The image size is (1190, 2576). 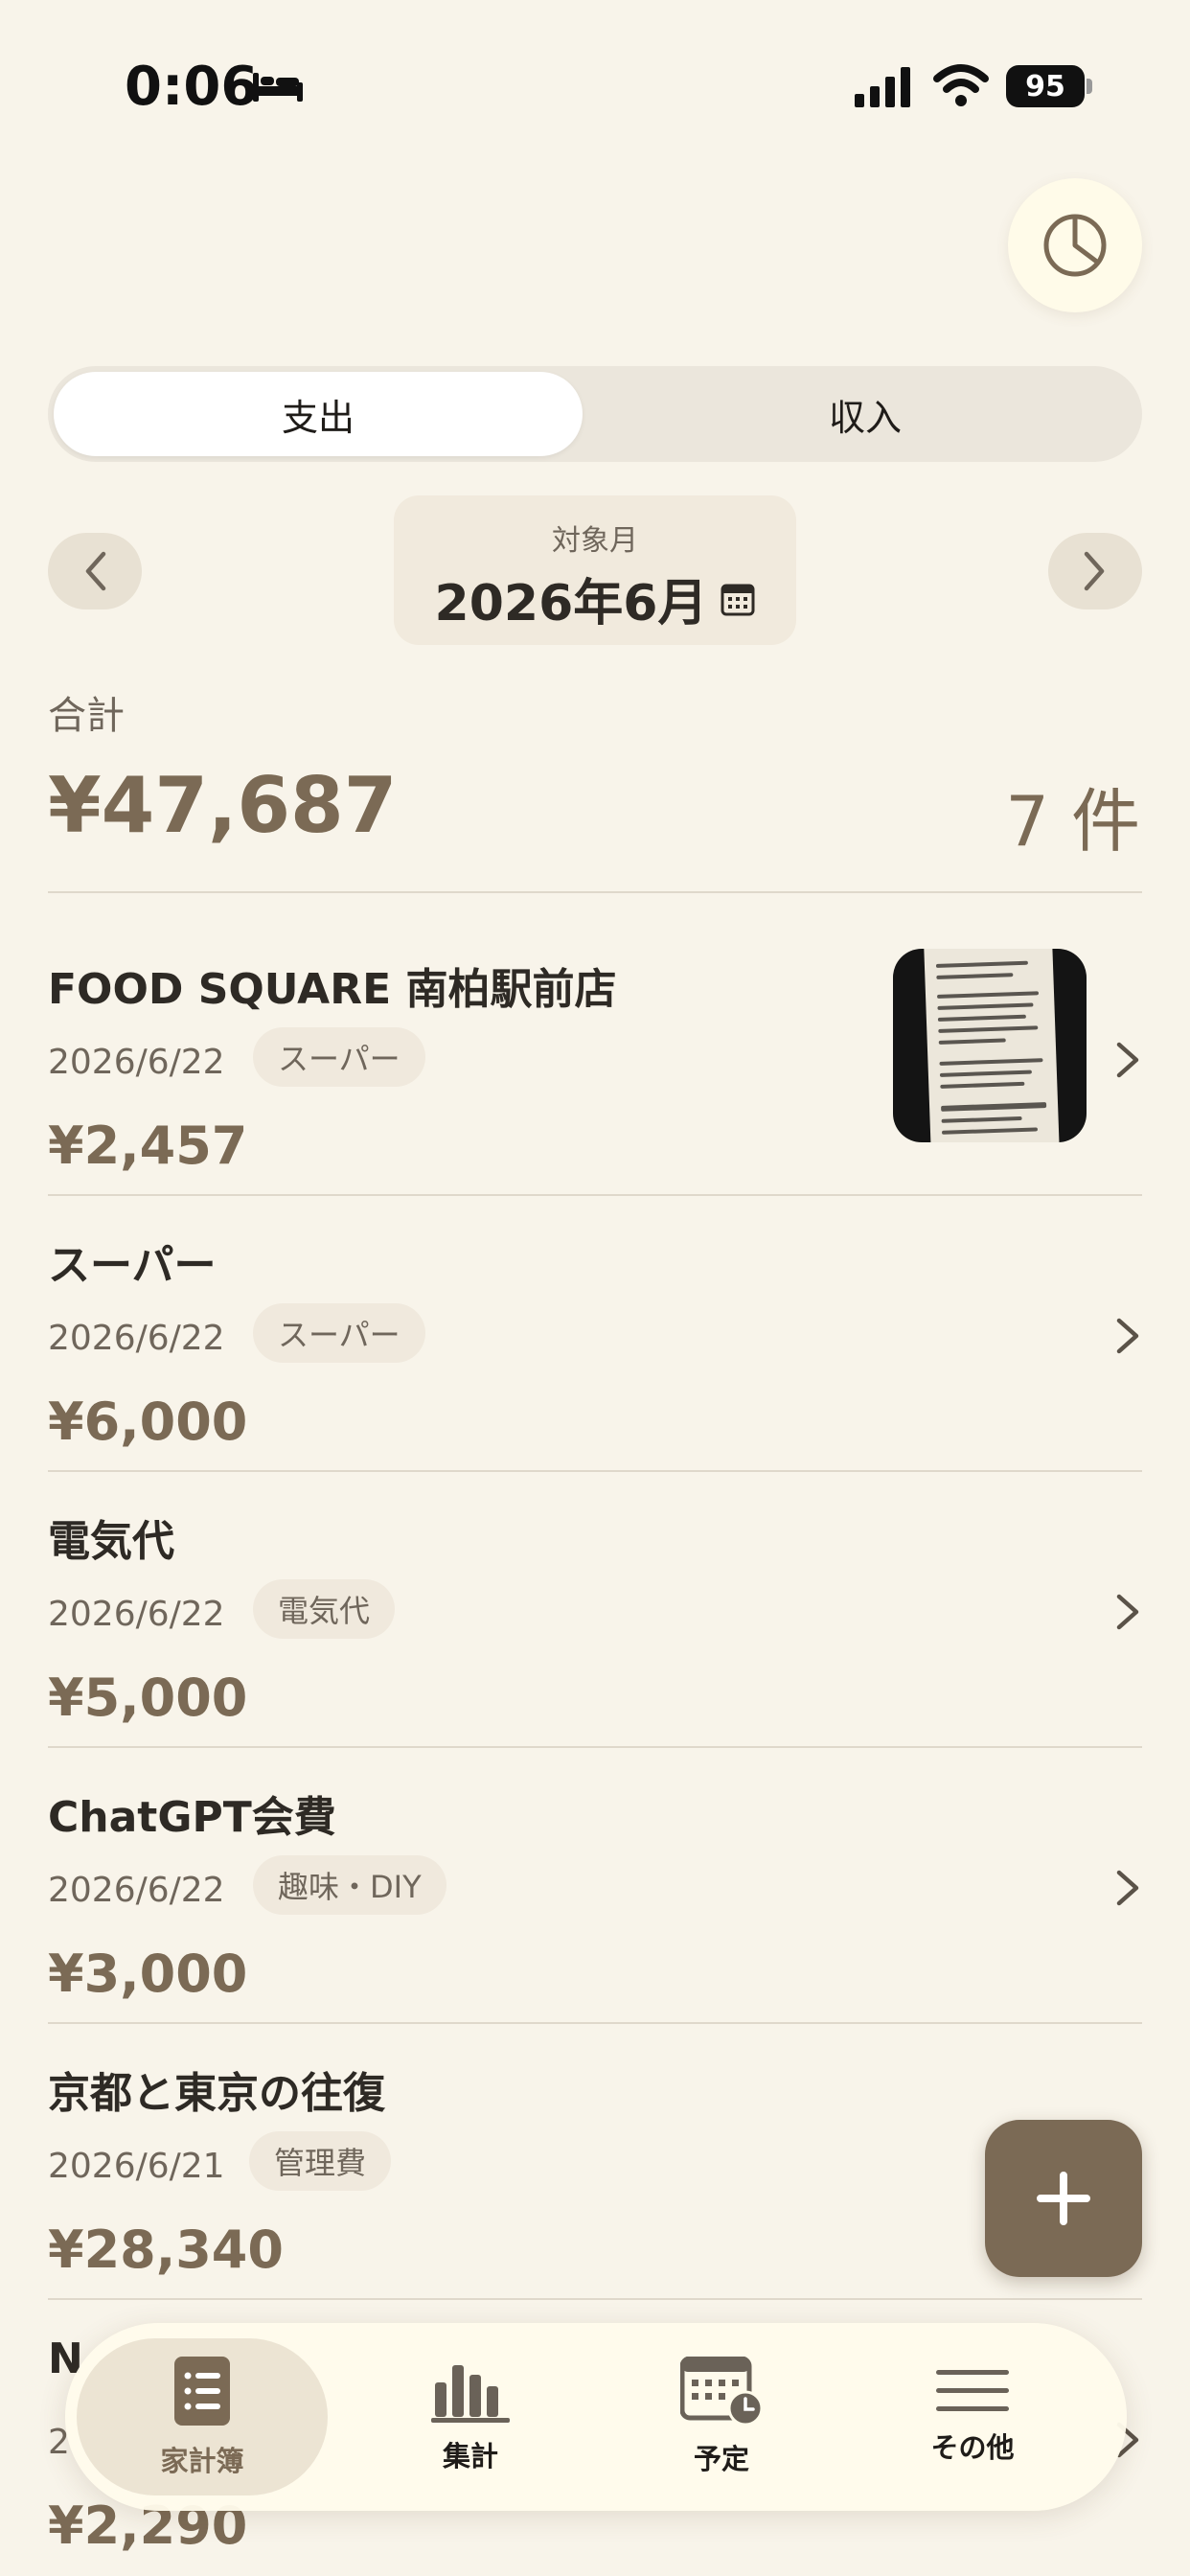 I want to click on entry-title: ChatGPT会費, so click(x=192, y=1817).